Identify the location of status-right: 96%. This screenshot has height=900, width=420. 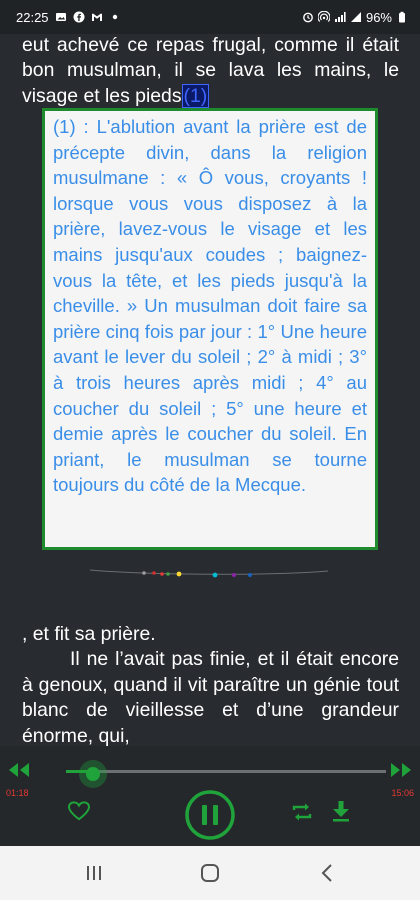
(355, 17).